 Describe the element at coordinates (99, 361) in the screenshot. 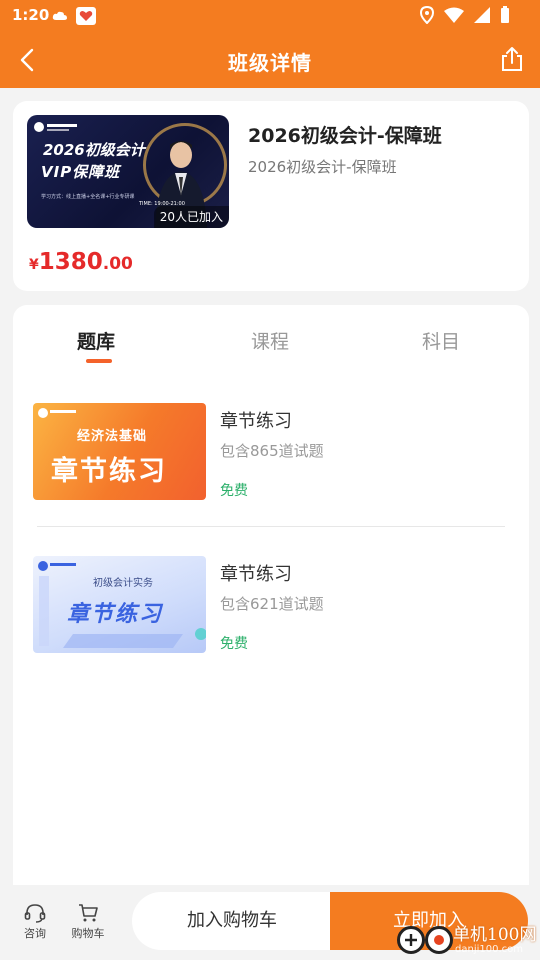

I see `tab-active-indicator` at that location.